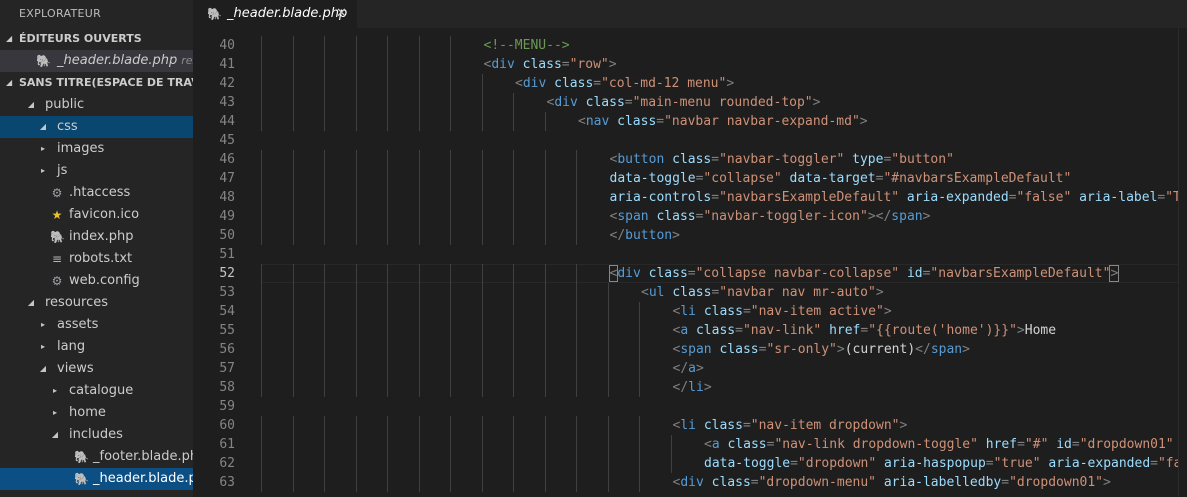 The image size is (1187, 497). Describe the element at coordinates (42, 346) in the screenshot. I see `chevron-right-icon: ▸` at that location.